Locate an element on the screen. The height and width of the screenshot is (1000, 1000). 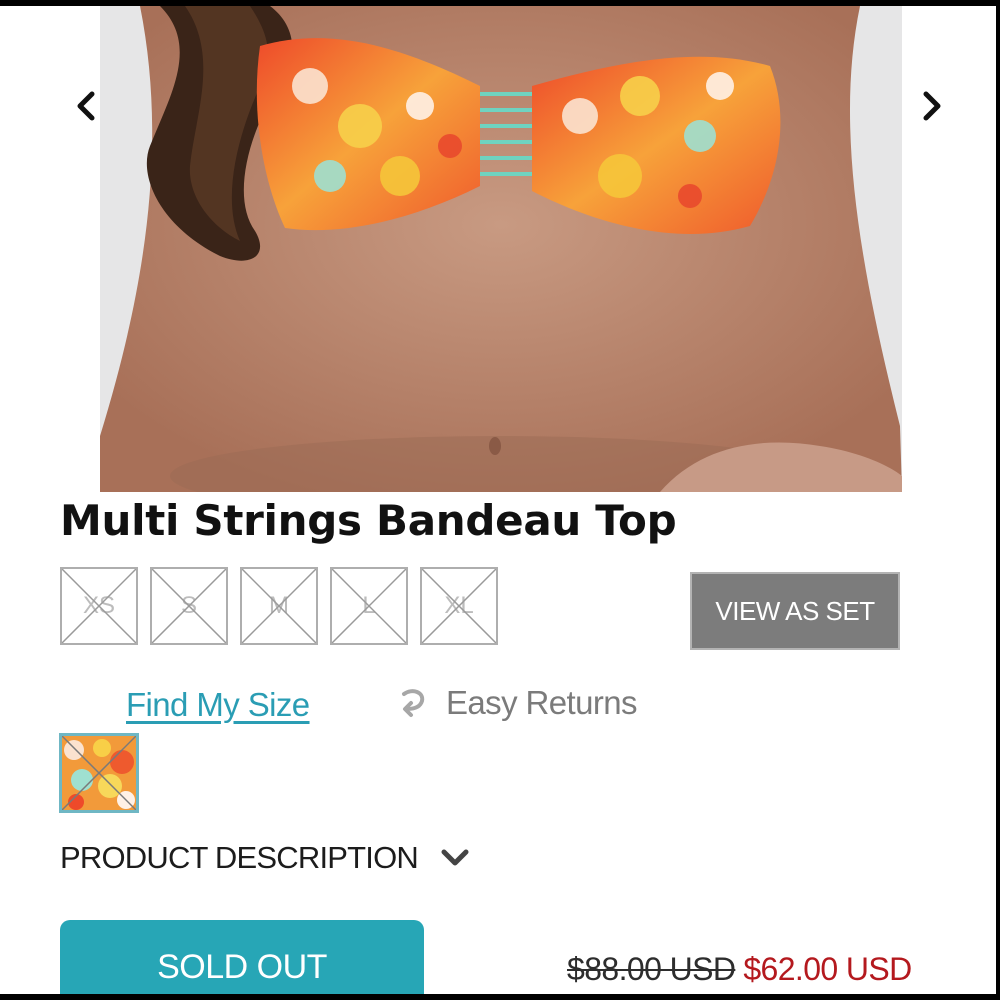
sold-out-button: SOLD OUT is located at coordinates (242, 957).